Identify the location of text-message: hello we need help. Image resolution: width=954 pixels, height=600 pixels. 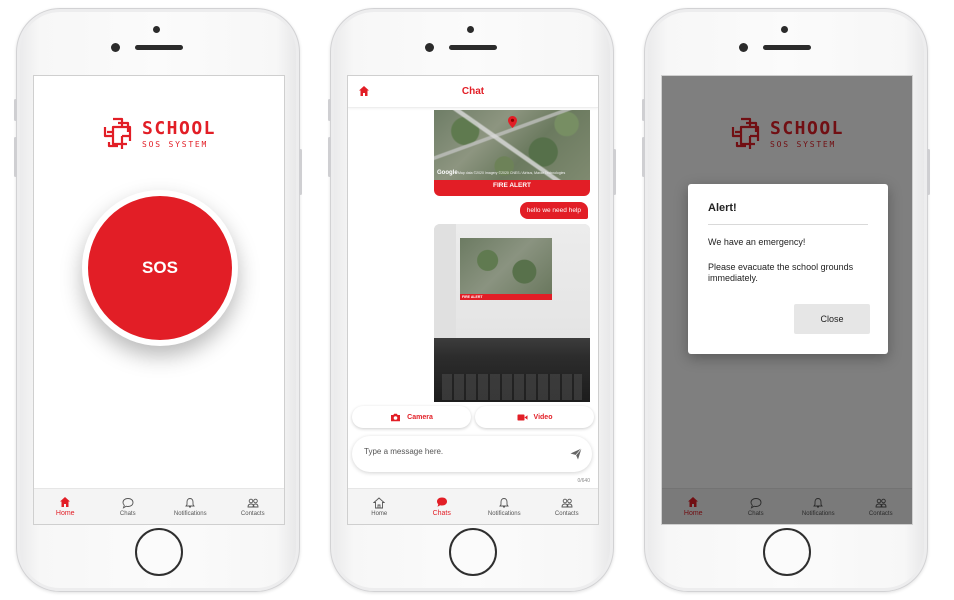
(553, 210).